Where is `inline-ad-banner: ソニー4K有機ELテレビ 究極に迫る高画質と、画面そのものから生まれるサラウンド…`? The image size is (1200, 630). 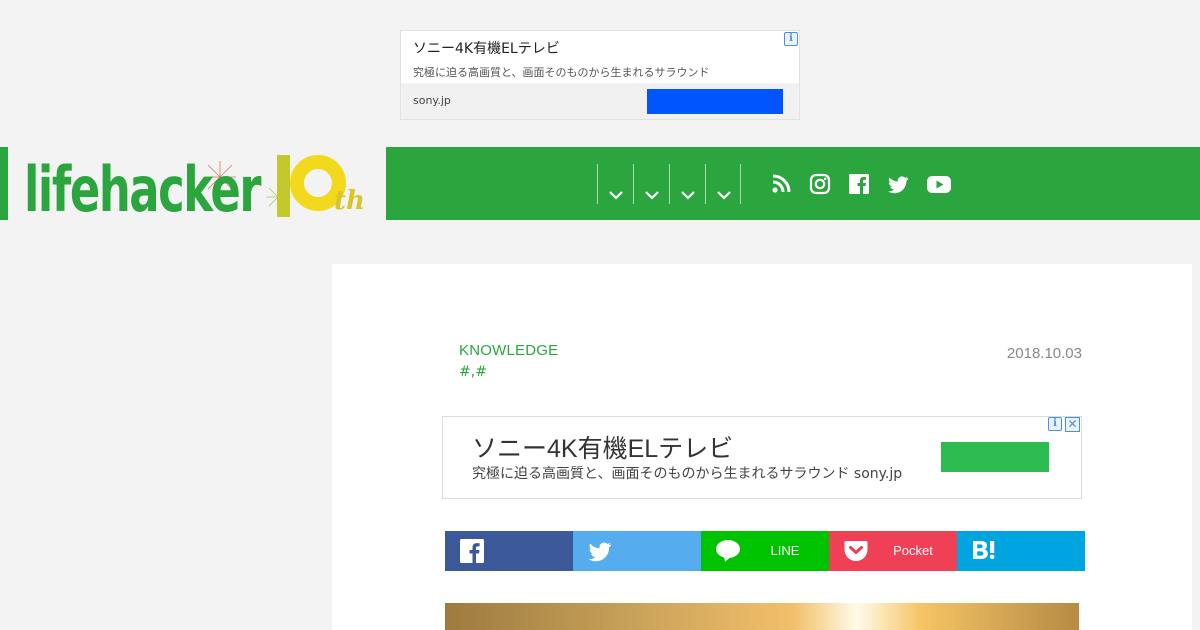 inline-ad-banner: ソニー4K有機ELテレビ 究極に迫る高画質と、画面そのものから生まれるサラウンド… is located at coordinates (762, 457).